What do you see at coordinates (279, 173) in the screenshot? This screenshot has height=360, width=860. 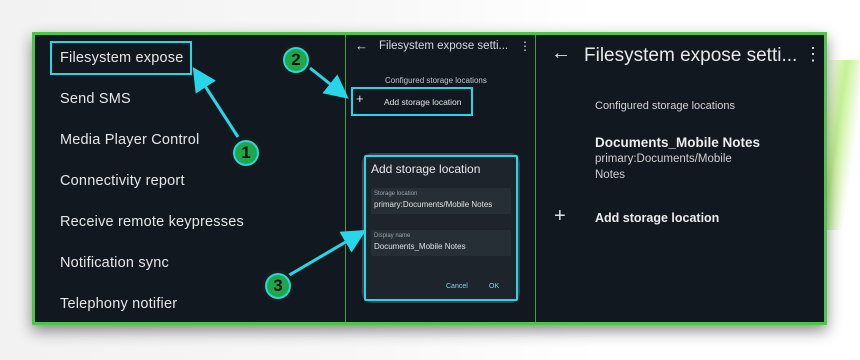 I see `annotation-arrows` at bounding box center [279, 173].